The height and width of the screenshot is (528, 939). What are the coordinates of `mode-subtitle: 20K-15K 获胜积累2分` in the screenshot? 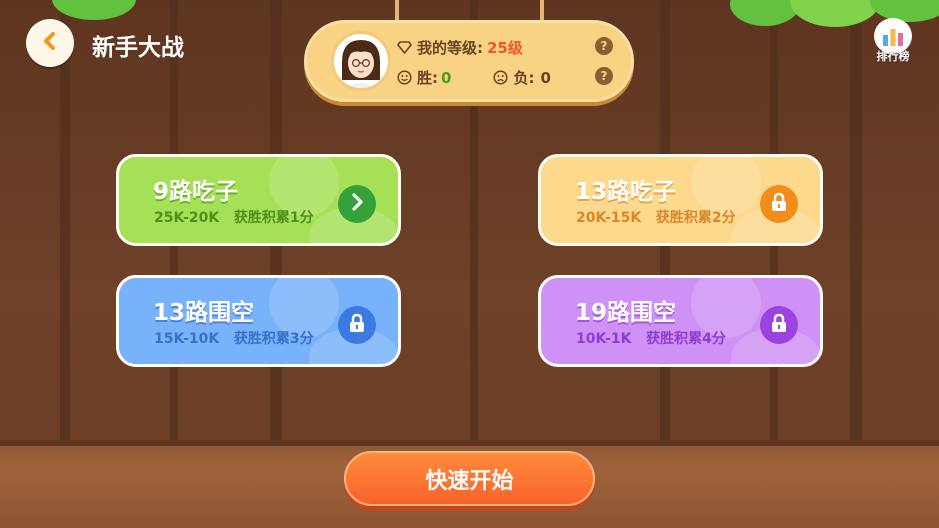 It's located at (656, 217).